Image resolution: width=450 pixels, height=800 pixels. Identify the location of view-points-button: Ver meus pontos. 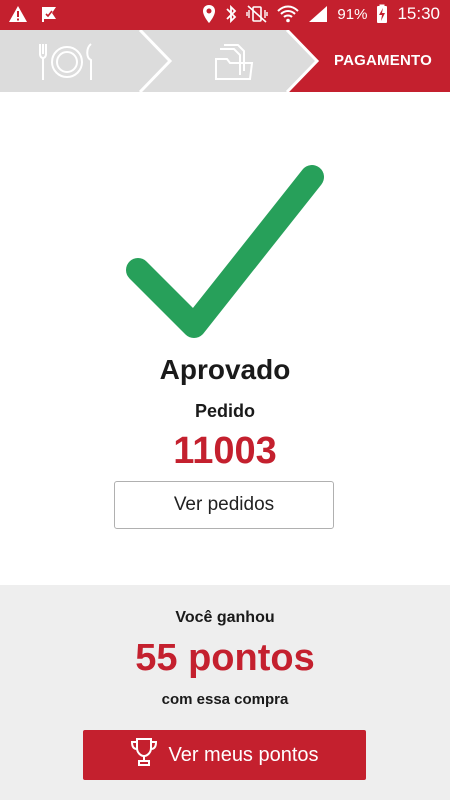
(224, 755).